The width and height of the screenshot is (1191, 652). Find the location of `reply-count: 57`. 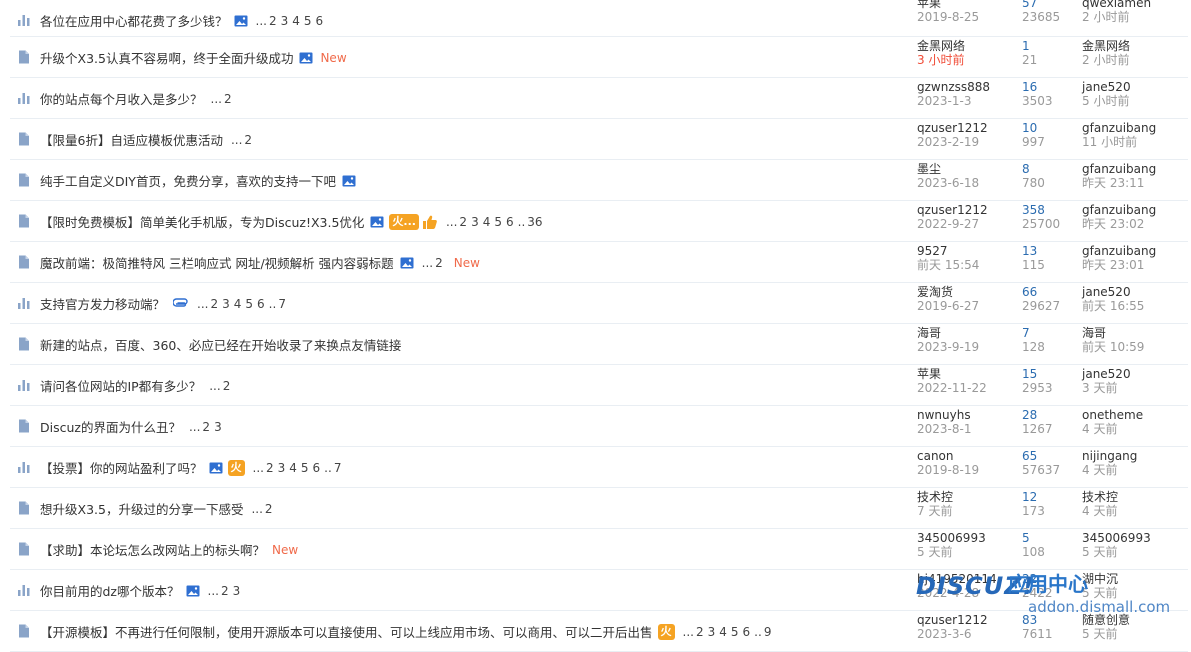

reply-count: 57 is located at coordinates (1052, 5).